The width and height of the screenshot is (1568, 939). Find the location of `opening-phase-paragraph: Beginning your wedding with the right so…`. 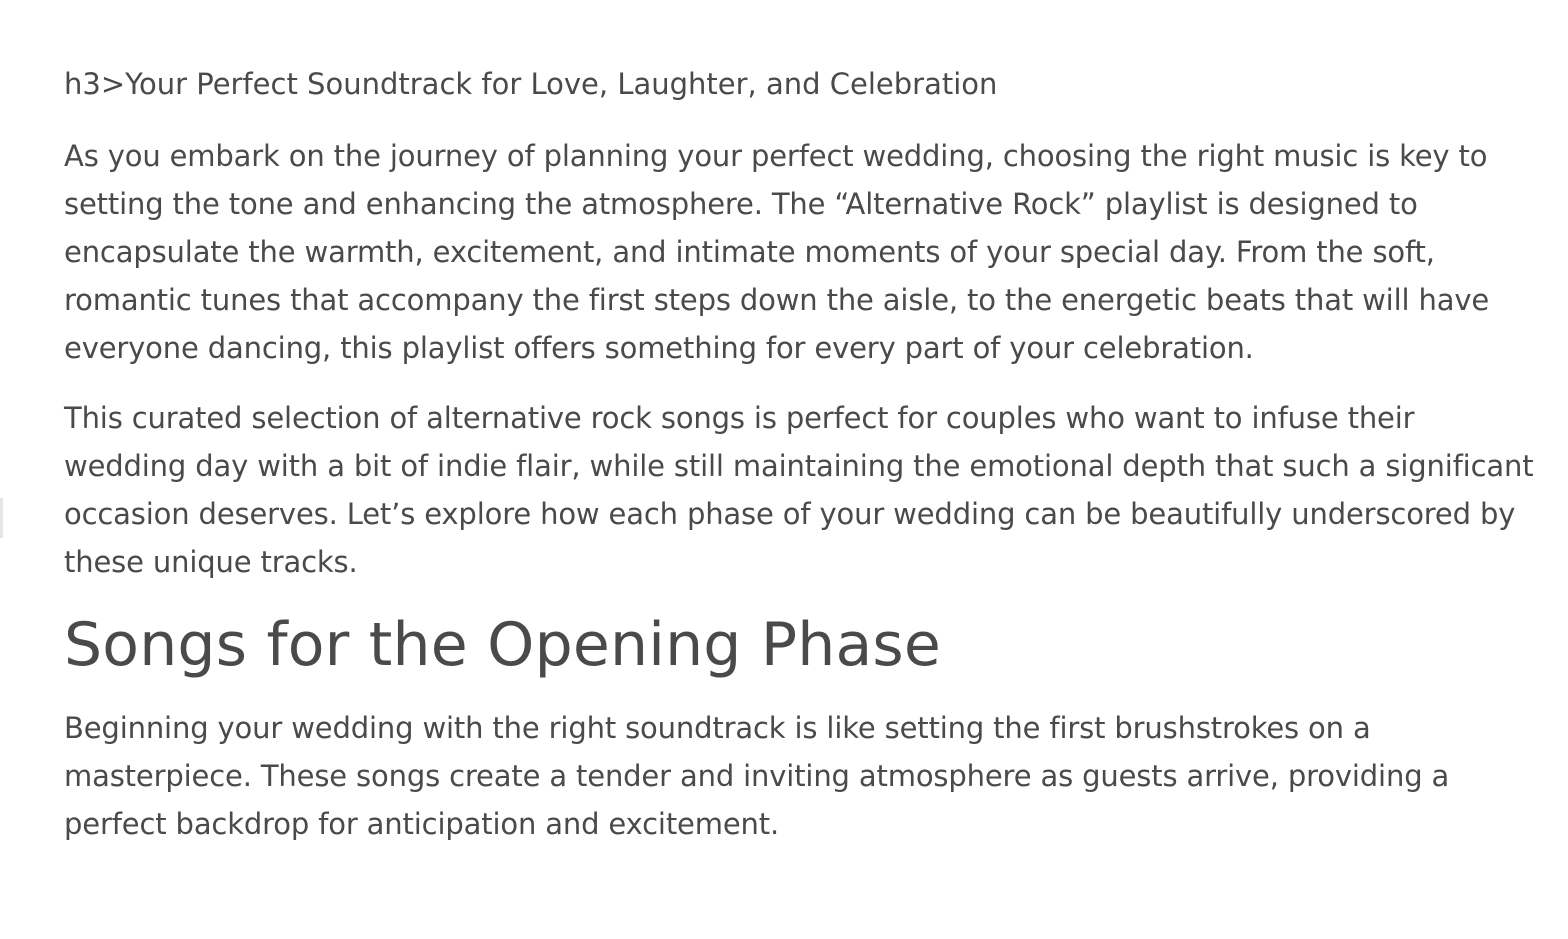

opening-phase-paragraph: Beginning your wedding with the right so… is located at coordinates (757, 776).